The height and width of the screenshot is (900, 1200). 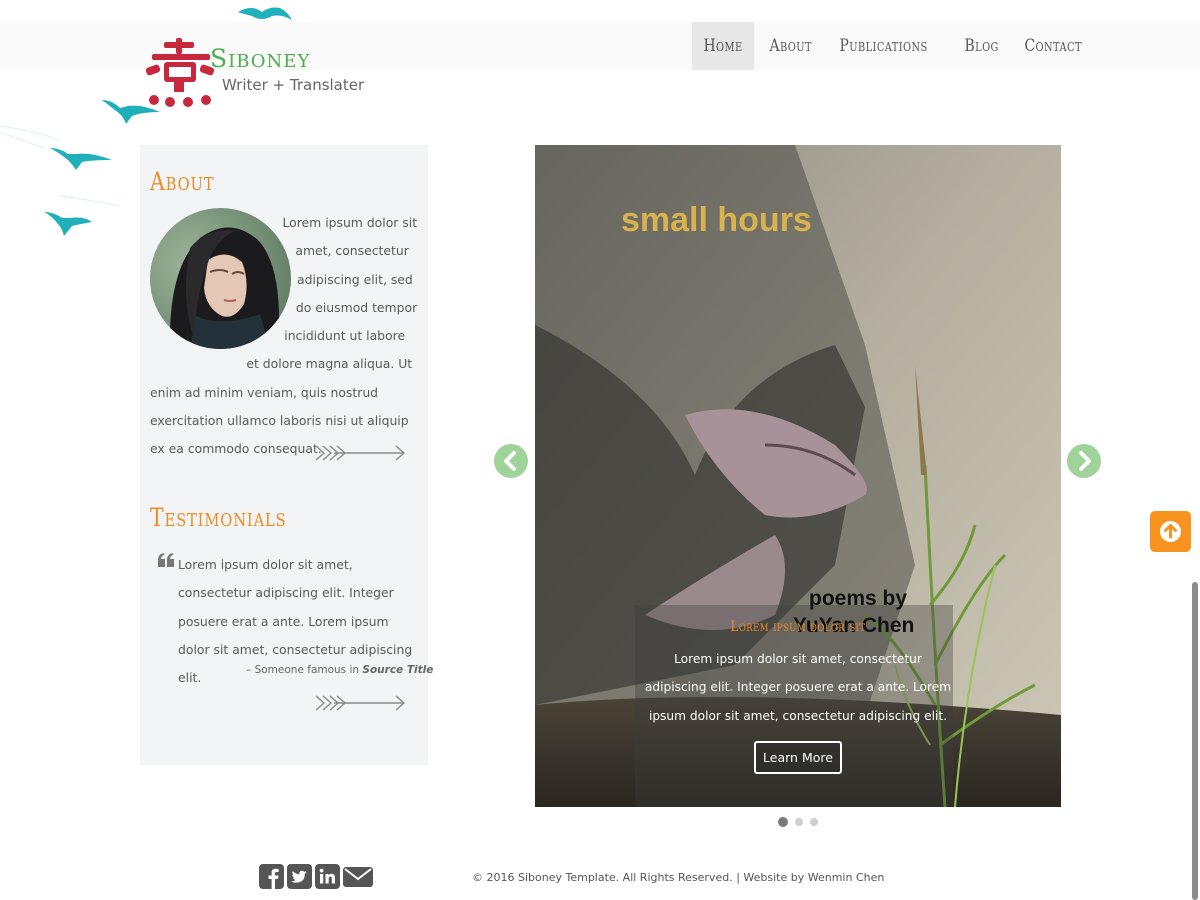 I want to click on carousel-next-button, so click(x=1084, y=461).